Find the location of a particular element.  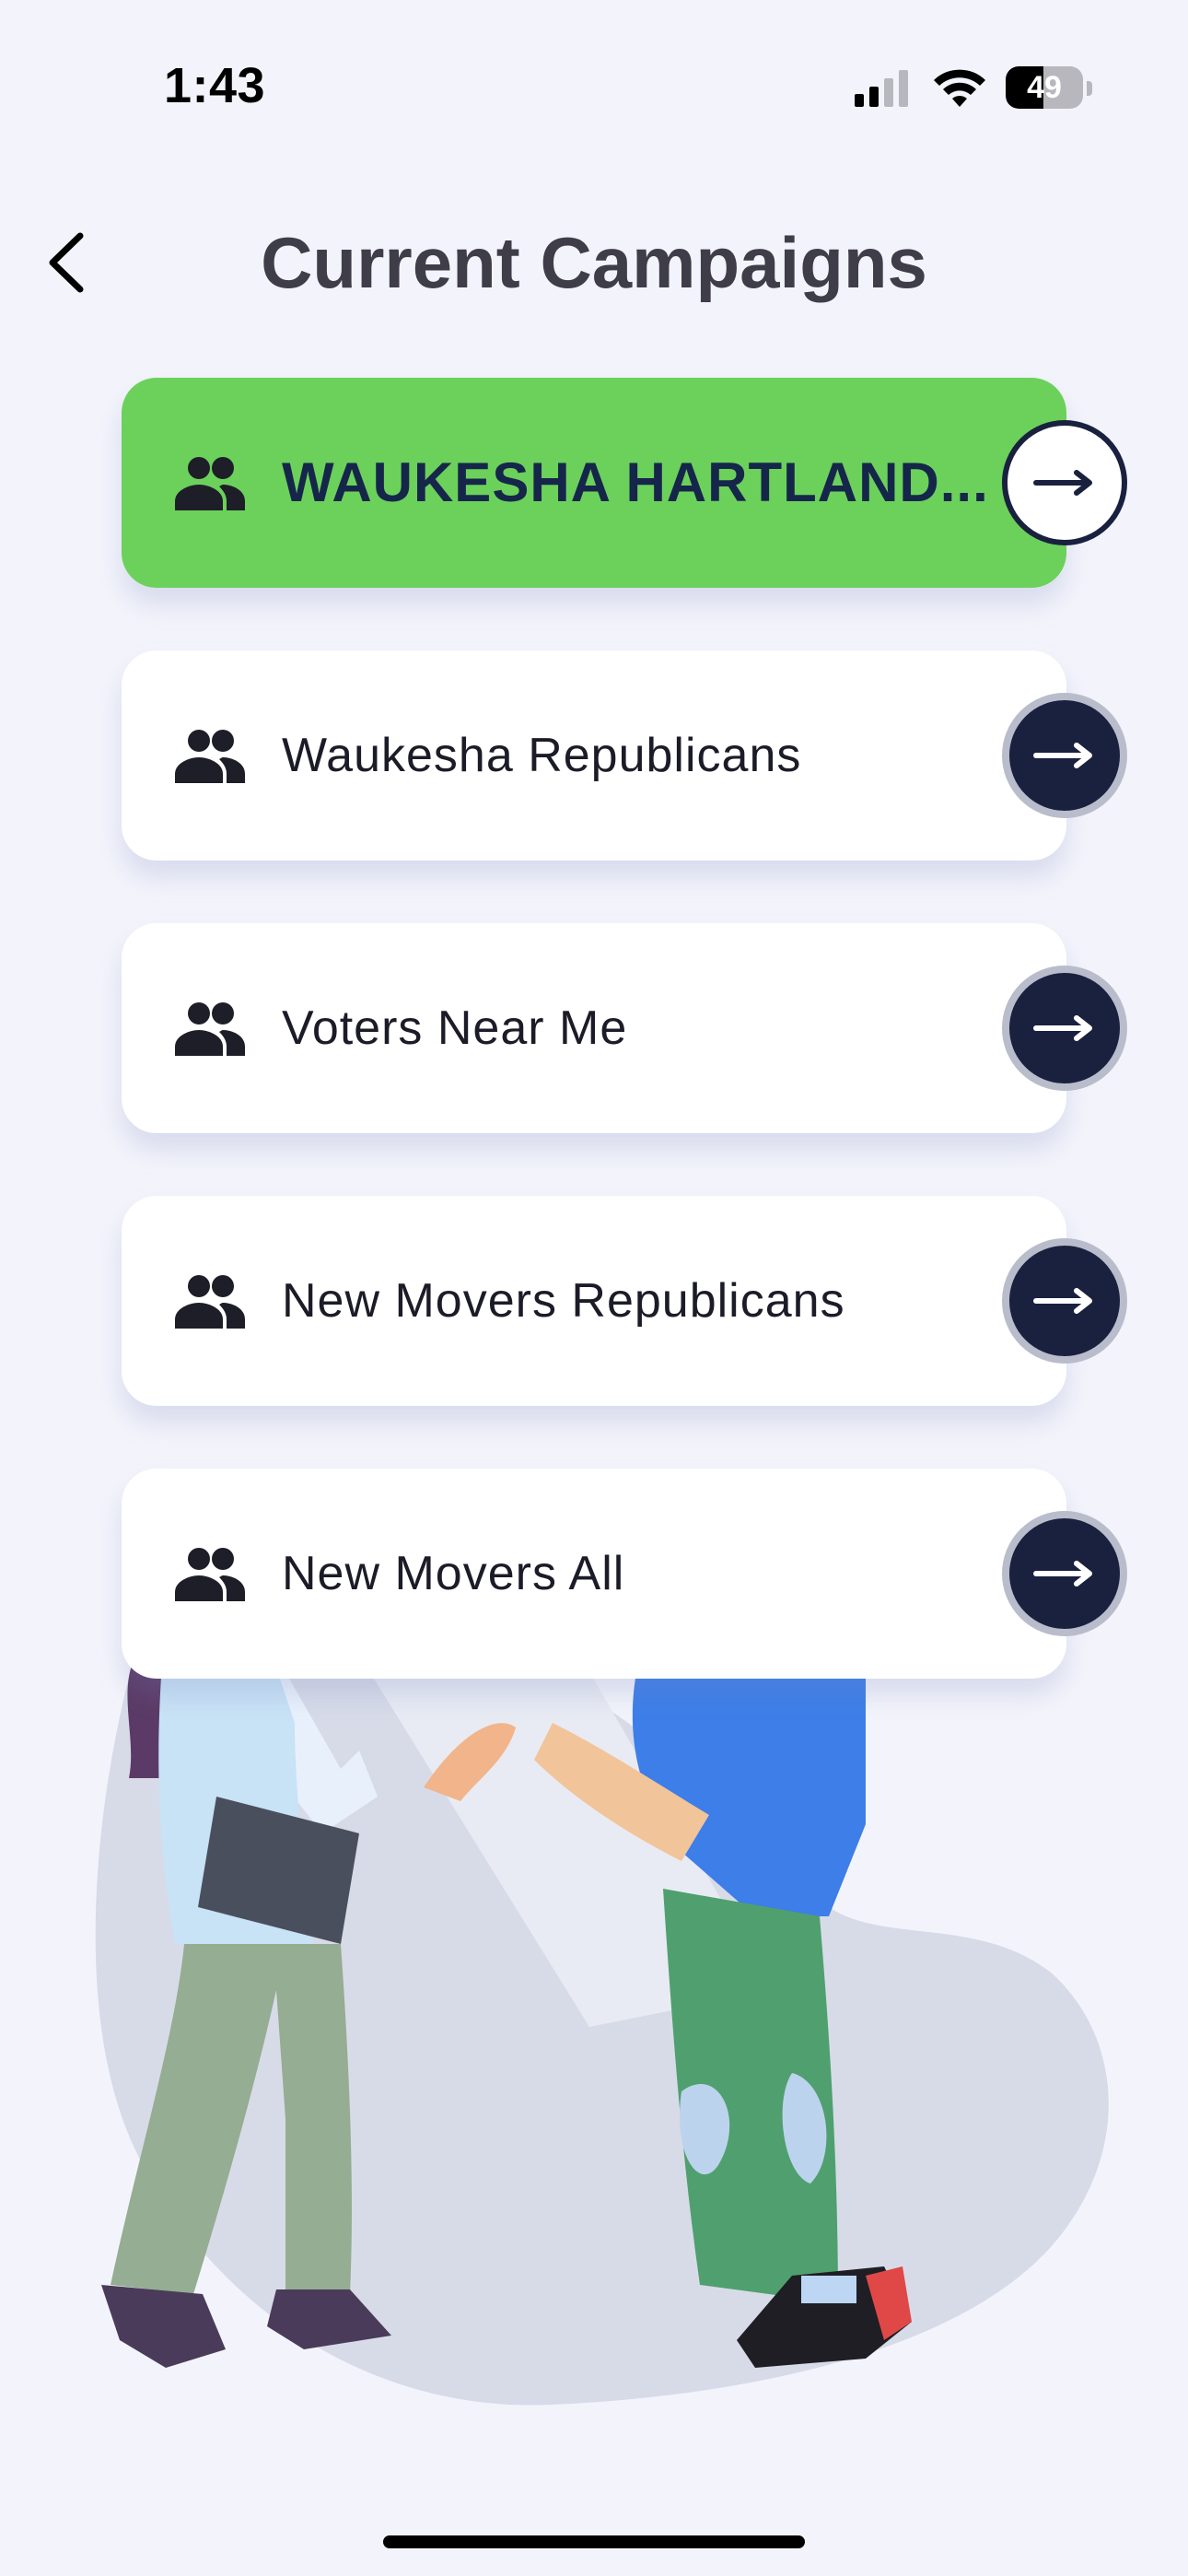

campaign-card-2: Waukesha Republicans is located at coordinates (624, 755).